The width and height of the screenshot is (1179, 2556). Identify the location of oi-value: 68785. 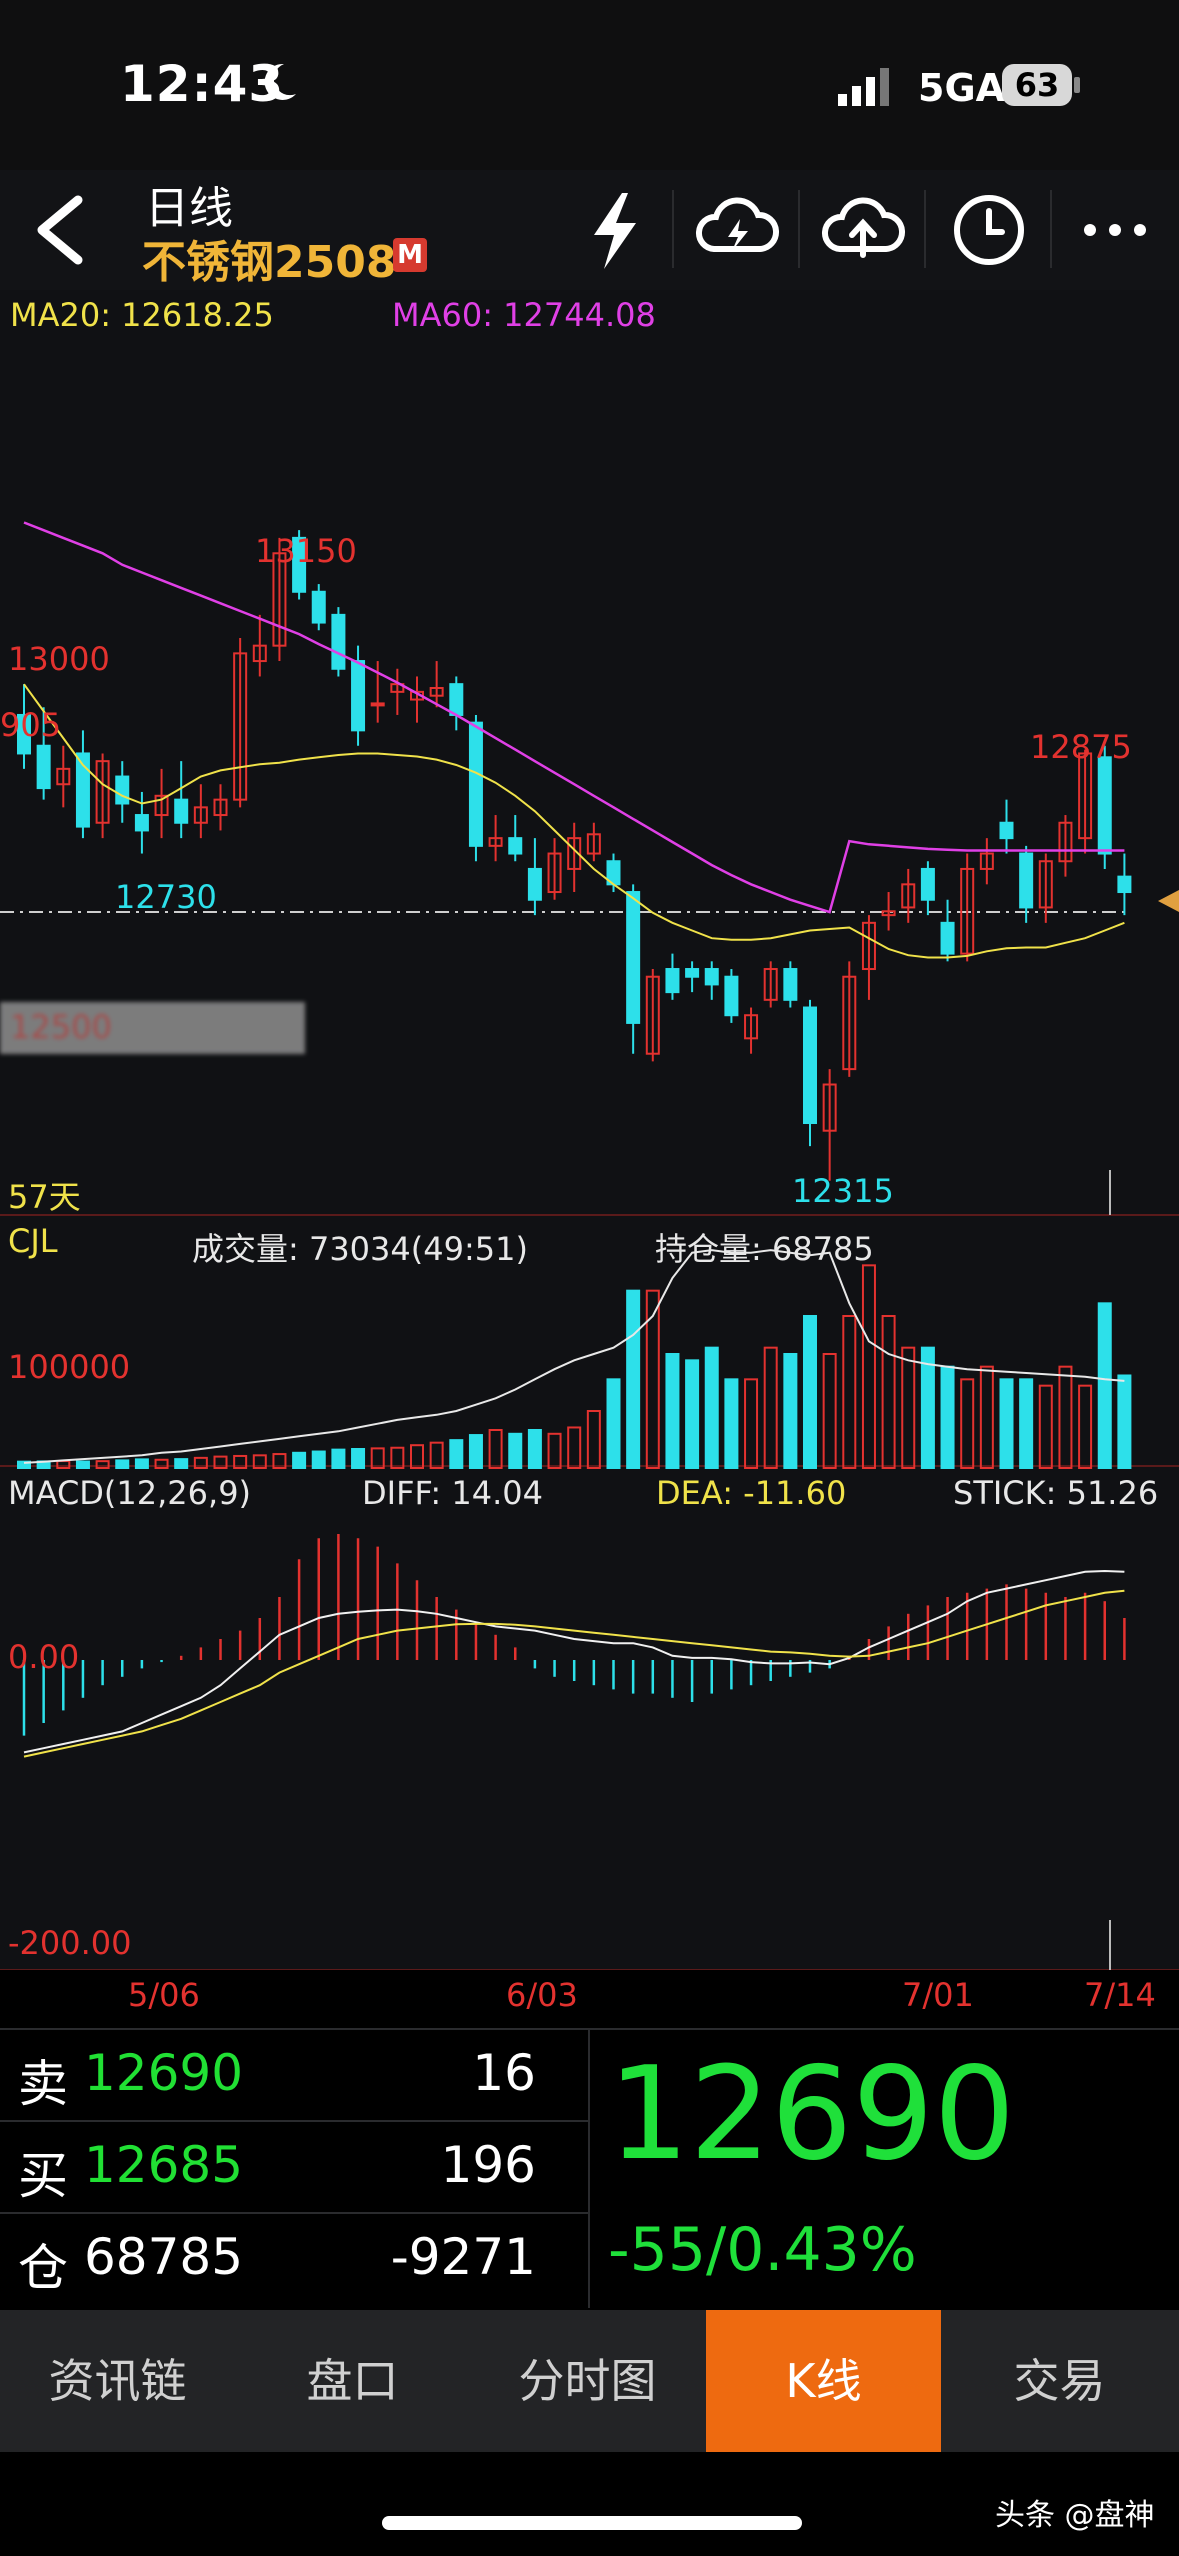
(164, 2257).